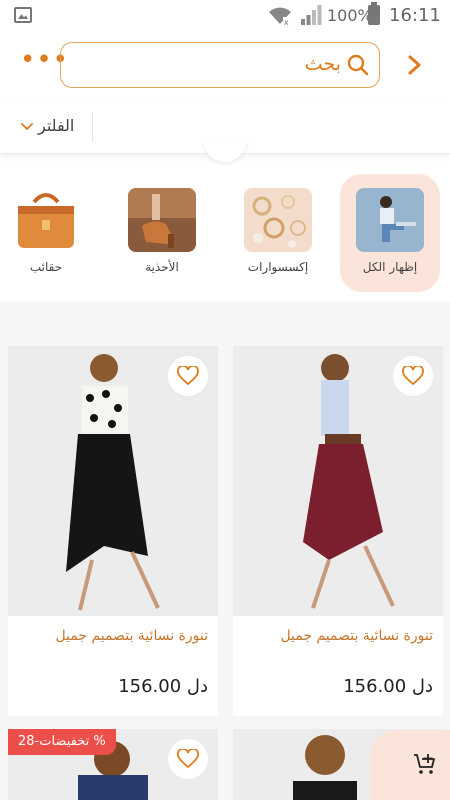  What do you see at coordinates (92, 127) in the screenshot?
I see `divider` at bounding box center [92, 127].